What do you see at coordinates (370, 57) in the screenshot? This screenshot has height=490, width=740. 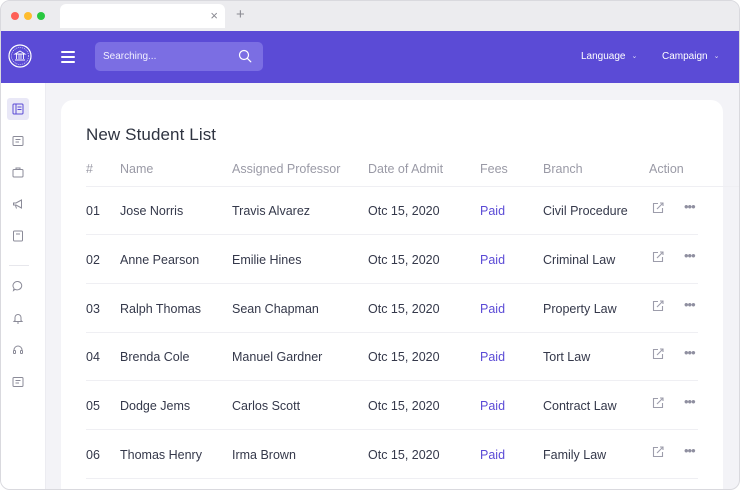 I see `top-navbar: Language ⌄ Campaign ⌄` at bounding box center [370, 57].